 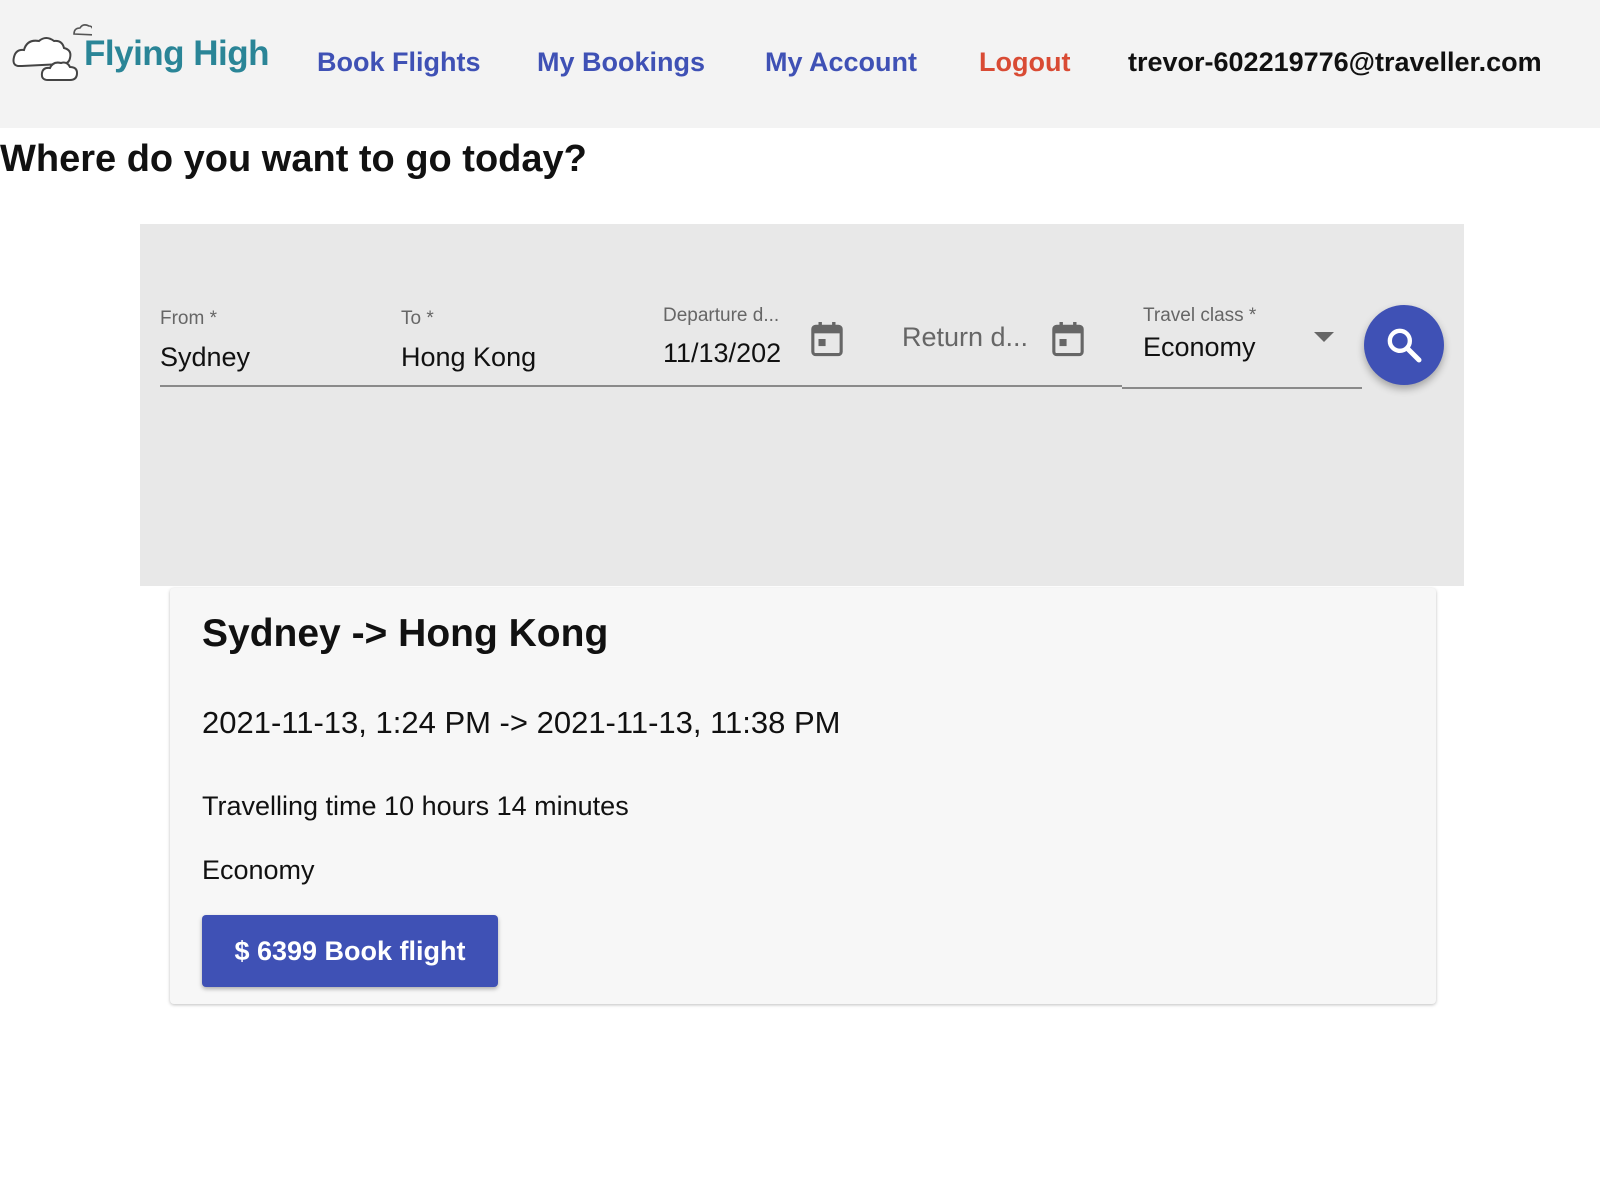 I want to click on return-calendar-icon, so click(x=1068, y=339).